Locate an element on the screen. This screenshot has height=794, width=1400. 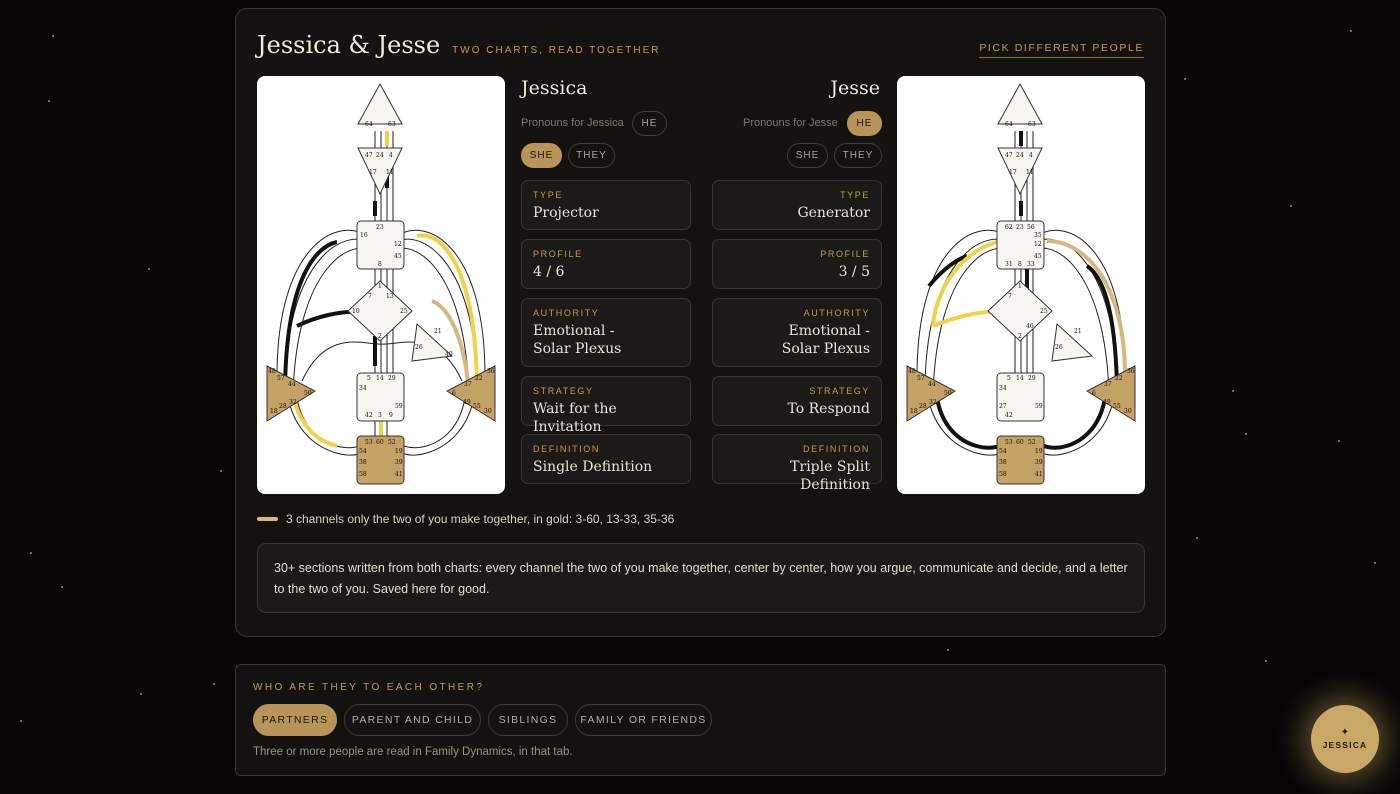
field-strategy-jessica: STRATEGY Wait for the Invitation is located at coordinates (606, 405).